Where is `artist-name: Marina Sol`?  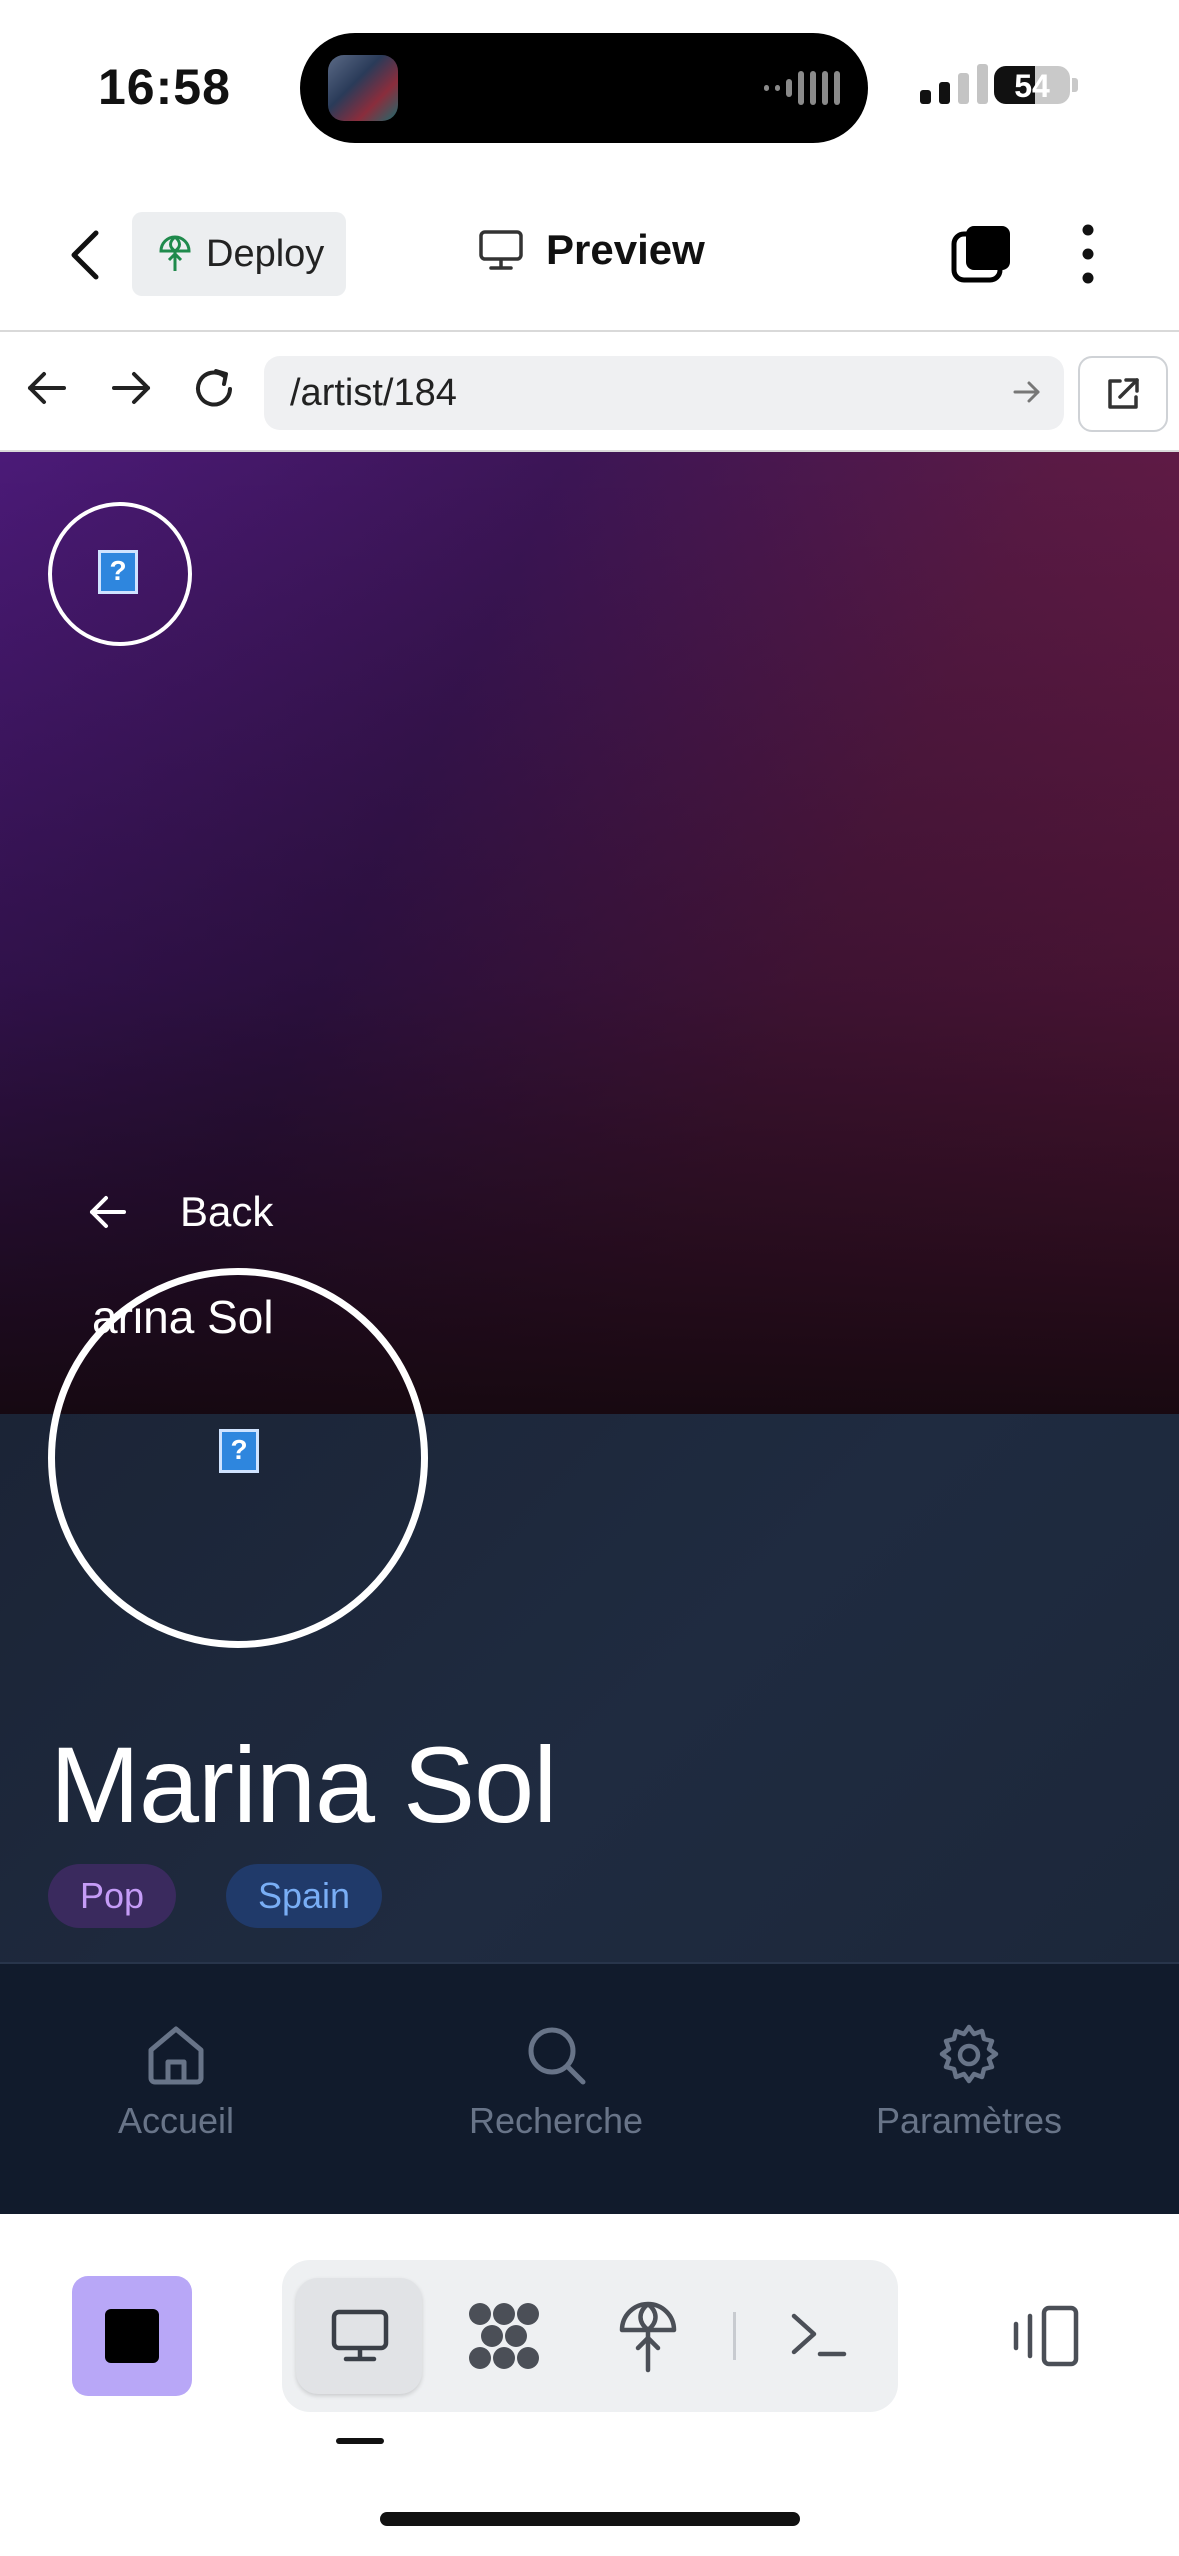 artist-name: Marina Sol is located at coordinates (303, 1784).